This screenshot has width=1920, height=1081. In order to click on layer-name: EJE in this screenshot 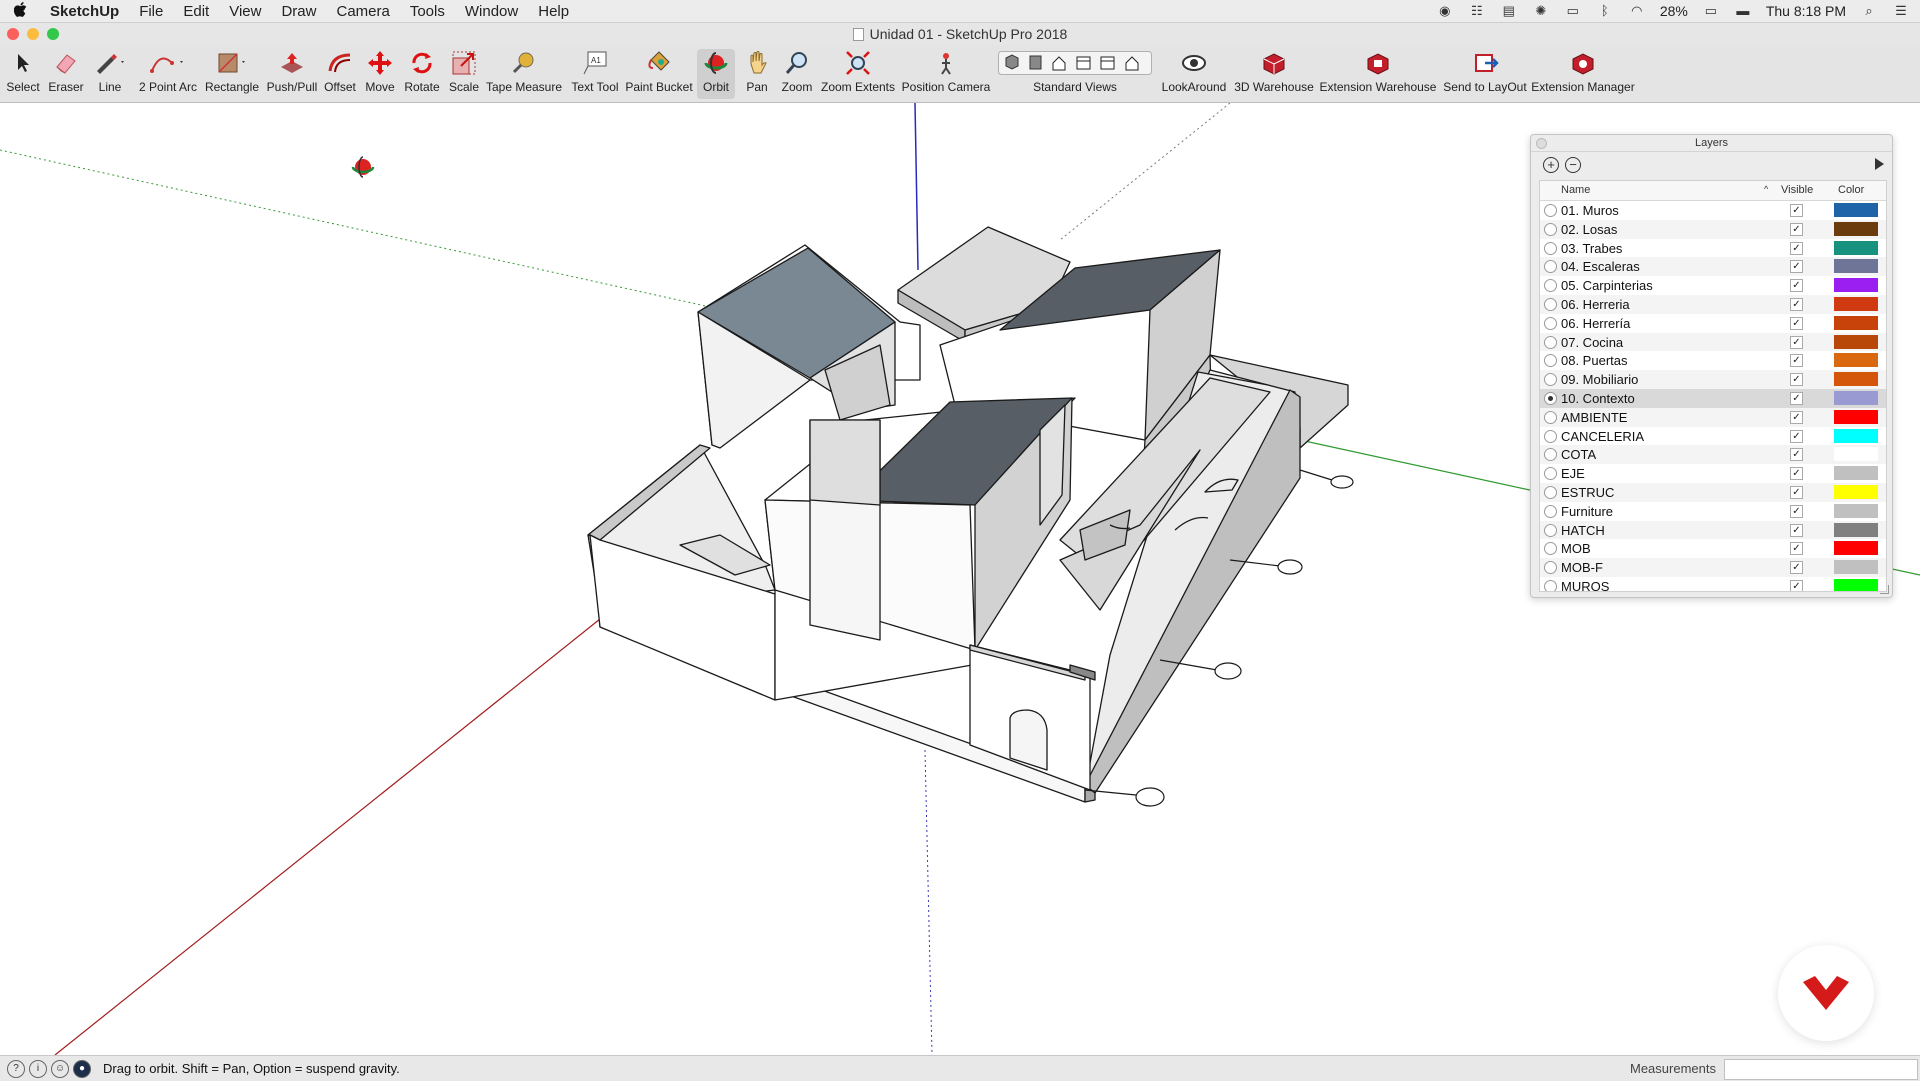, I will do `click(1573, 473)`.